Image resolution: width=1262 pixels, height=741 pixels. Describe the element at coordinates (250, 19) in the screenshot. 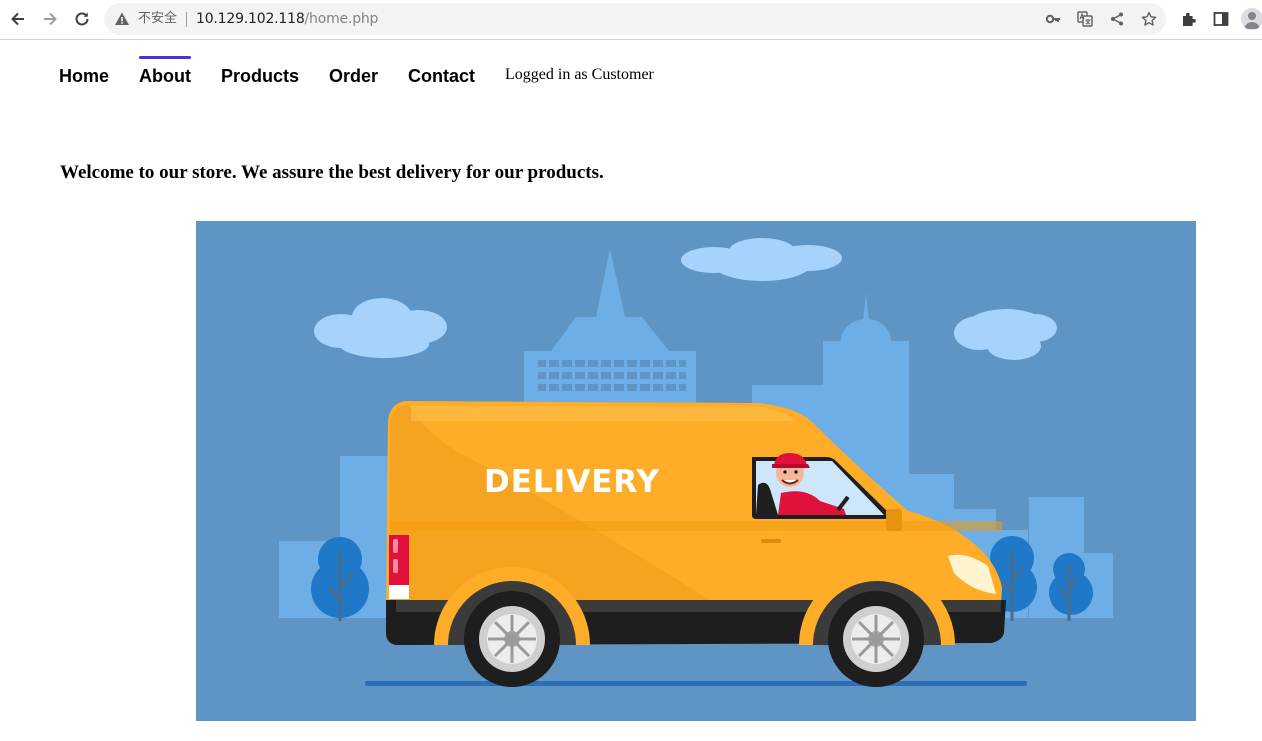

I see `url-host: 10.129.102.118` at that location.